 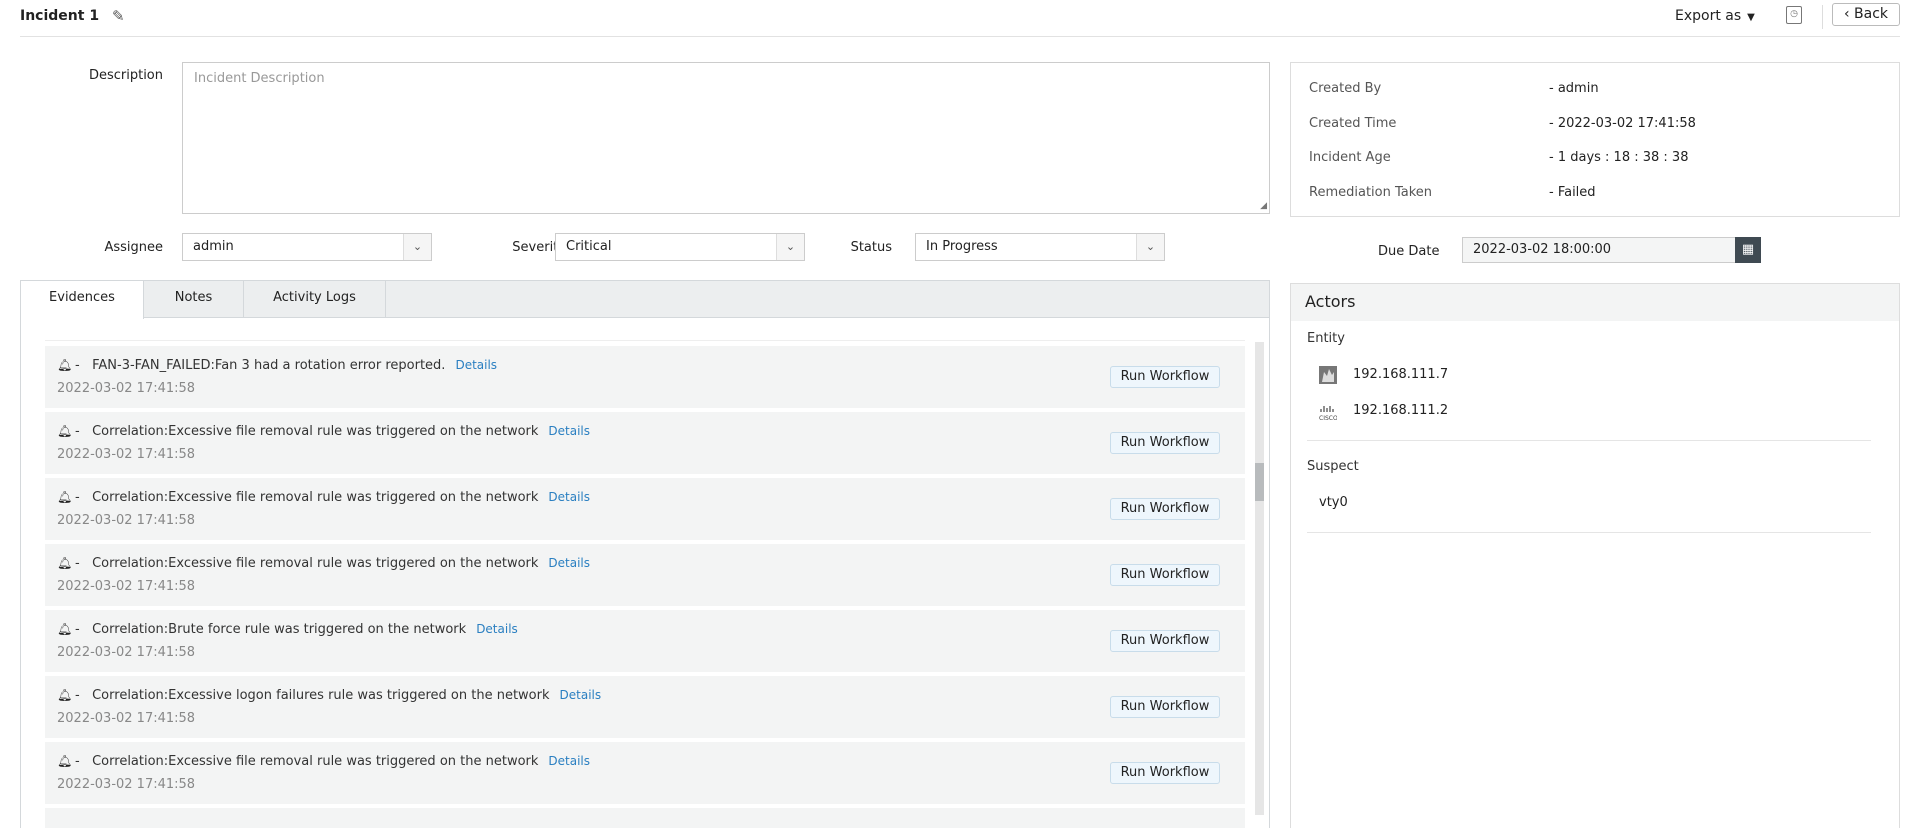 I want to click on actors-title: Actors, so click(x=1595, y=302).